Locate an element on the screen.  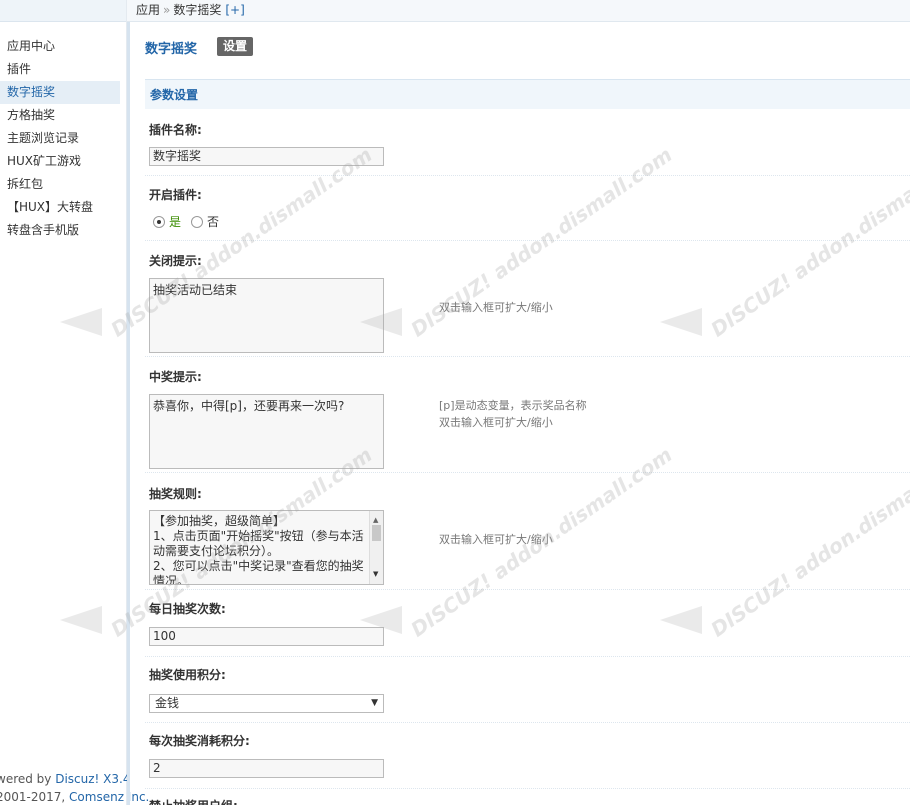
sidebar-item-red-packet: 拆红包 is located at coordinates (60, 184).